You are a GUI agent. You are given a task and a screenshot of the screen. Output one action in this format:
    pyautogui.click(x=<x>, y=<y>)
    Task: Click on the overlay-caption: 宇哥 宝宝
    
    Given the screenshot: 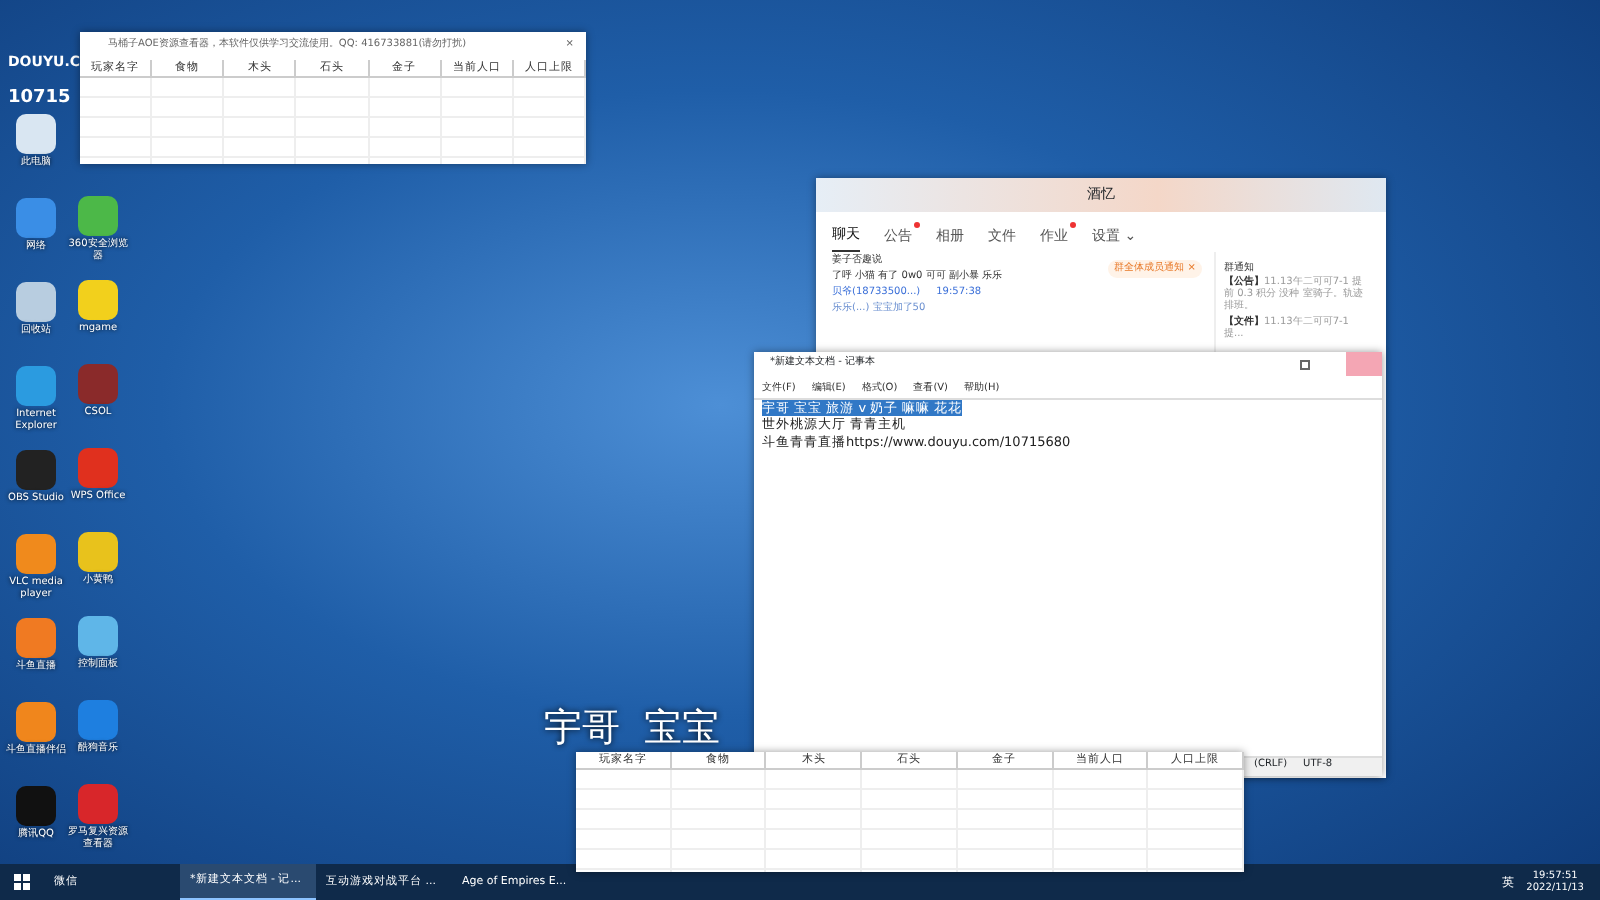 What is the action you would take?
    pyautogui.click(x=632, y=728)
    